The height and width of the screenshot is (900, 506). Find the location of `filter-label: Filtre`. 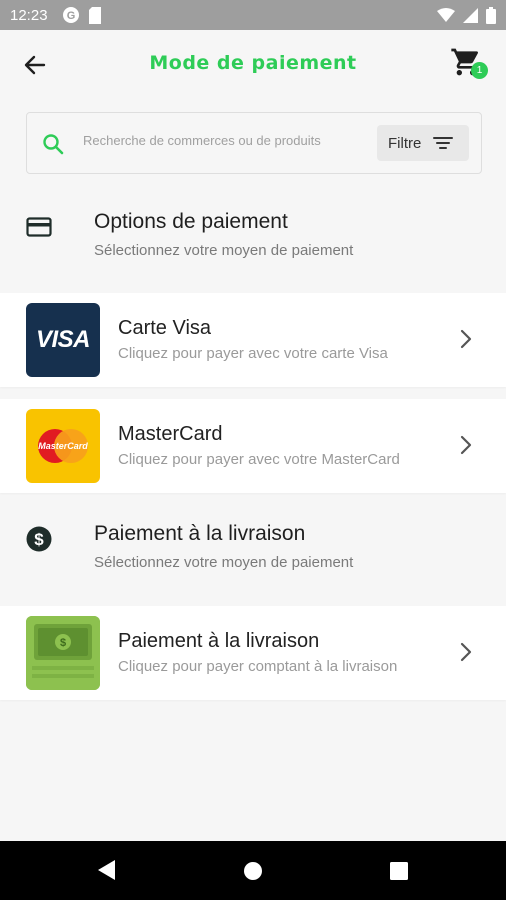

filter-label: Filtre is located at coordinates (405, 143).